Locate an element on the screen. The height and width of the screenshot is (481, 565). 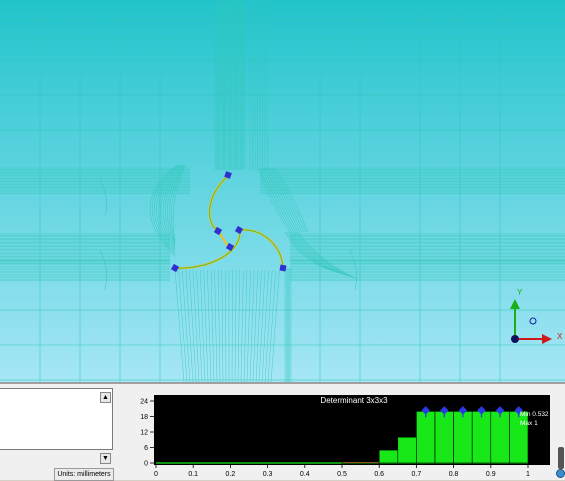
x-tick-group: 0 0.1 0.2 0.3 0.4 0.5 0.6 0.7 0.8 0.9 1 is located at coordinates (342, 471).